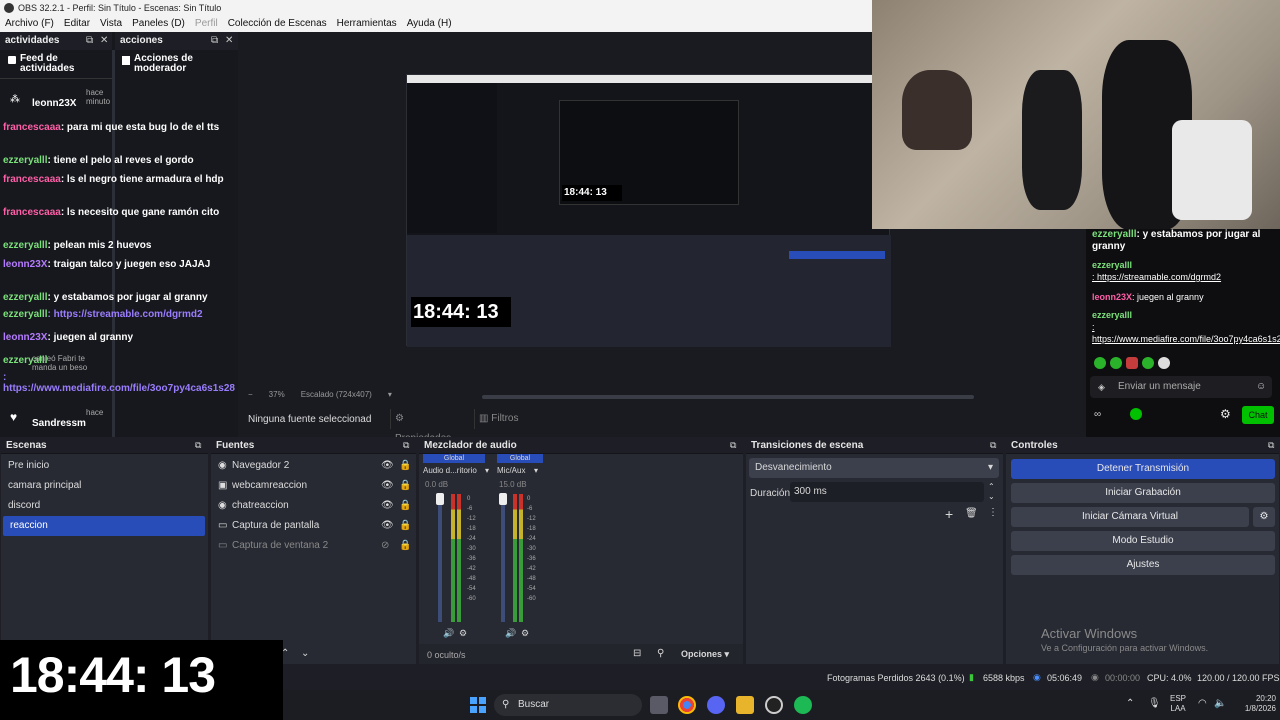 The height and width of the screenshot is (720, 1280). Describe the element at coordinates (313, 466) in the screenshot. I see `source-item: ◉ Navegador 2 👁 🔒` at that location.